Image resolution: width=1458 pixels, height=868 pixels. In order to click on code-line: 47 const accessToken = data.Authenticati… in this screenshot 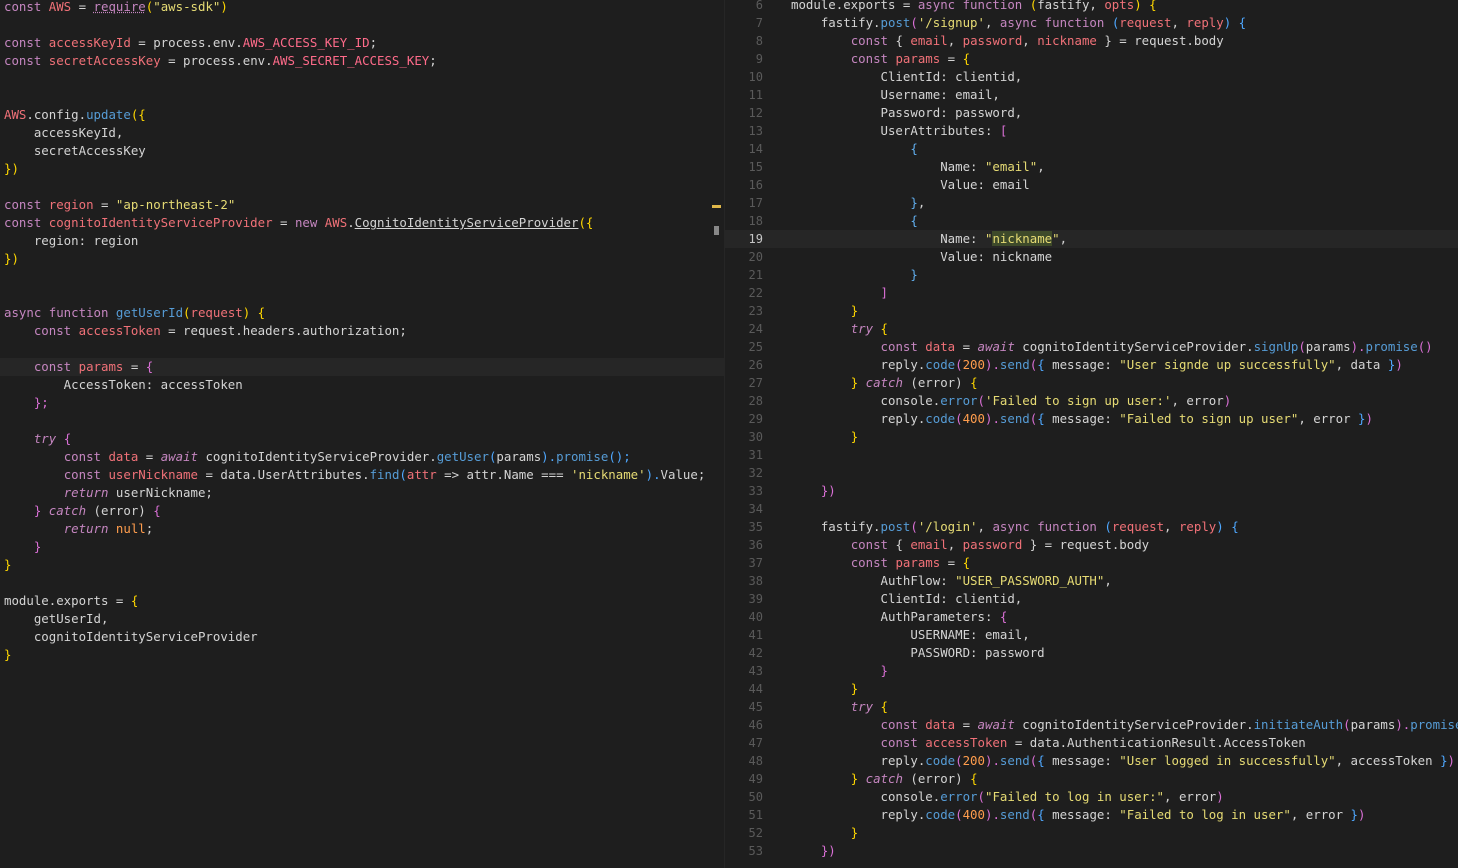, I will do `click(1091, 743)`.